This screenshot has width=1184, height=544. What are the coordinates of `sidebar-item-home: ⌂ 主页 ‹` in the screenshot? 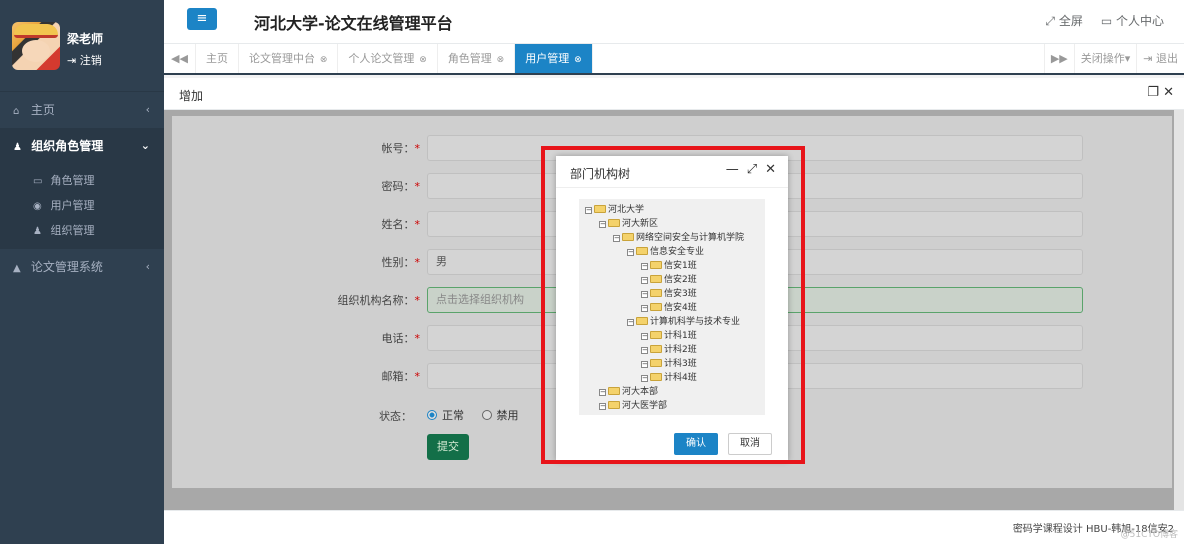 It's located at (82, 110).